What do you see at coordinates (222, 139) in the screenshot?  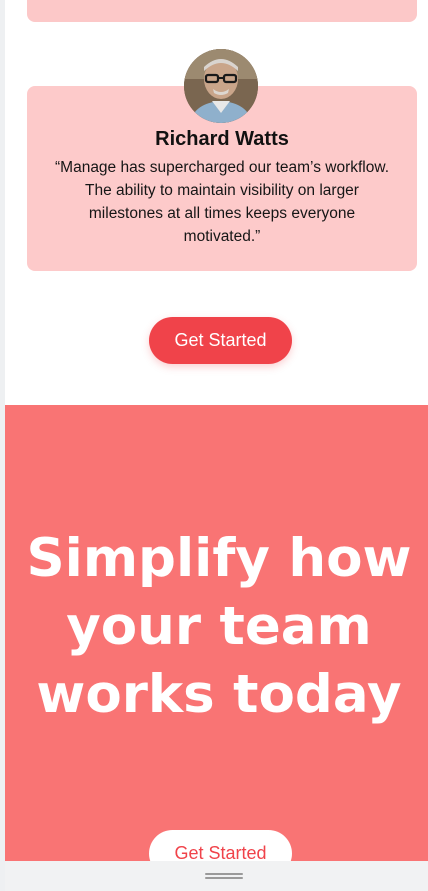 I see `testimonial-author: Richard Watts` at bounding box center [222, 139].